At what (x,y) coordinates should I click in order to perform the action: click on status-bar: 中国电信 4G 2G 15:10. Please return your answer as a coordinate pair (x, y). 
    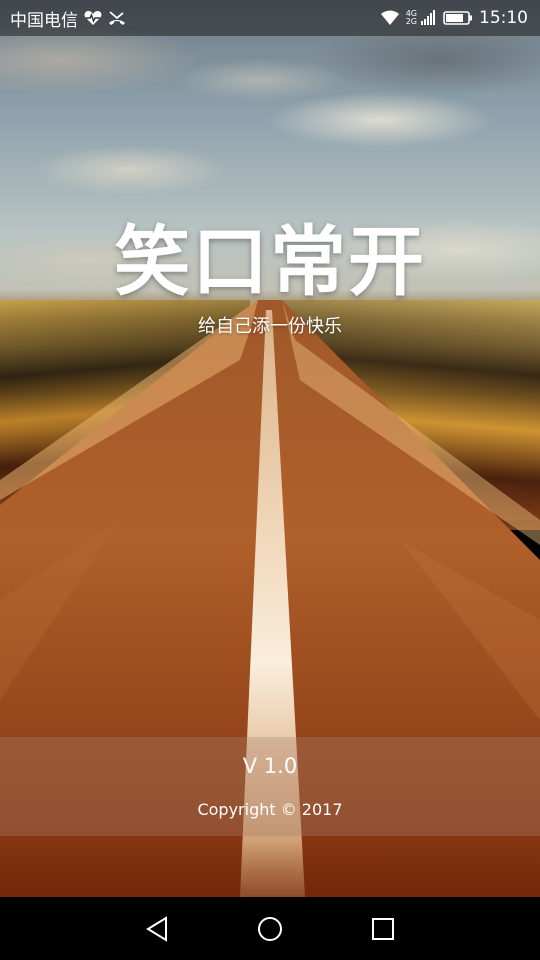
    Looking at the image, I should click on (270, 18).